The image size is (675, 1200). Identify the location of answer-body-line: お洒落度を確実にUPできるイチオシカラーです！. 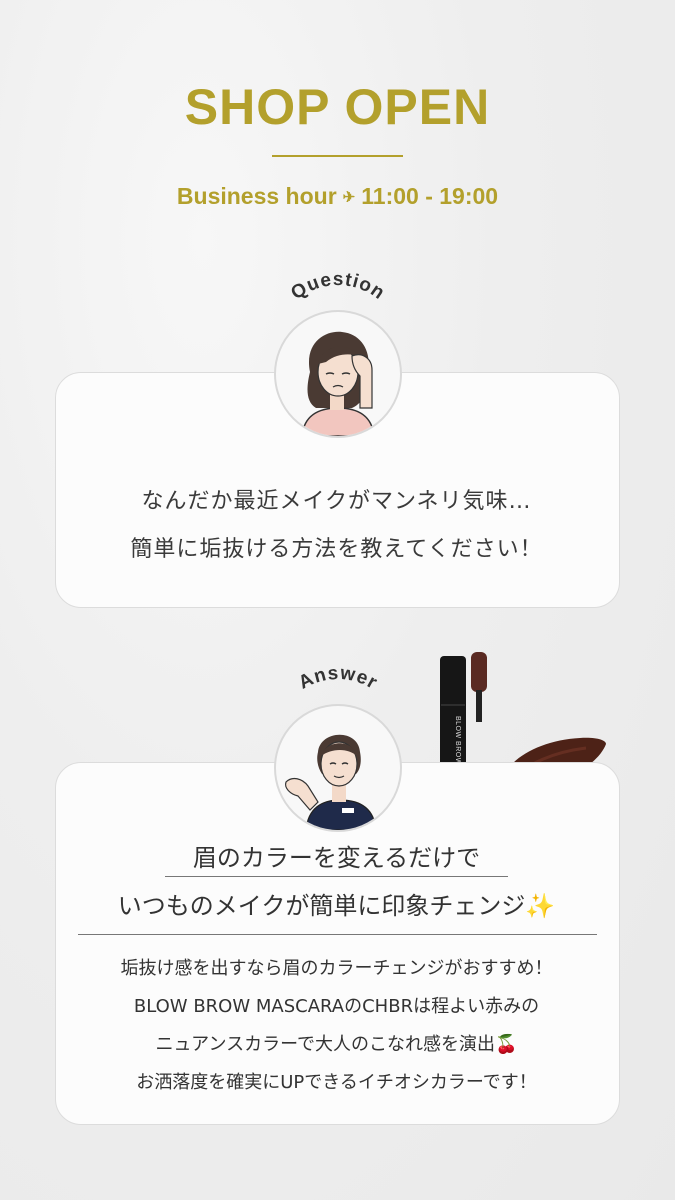
(336, 1082).